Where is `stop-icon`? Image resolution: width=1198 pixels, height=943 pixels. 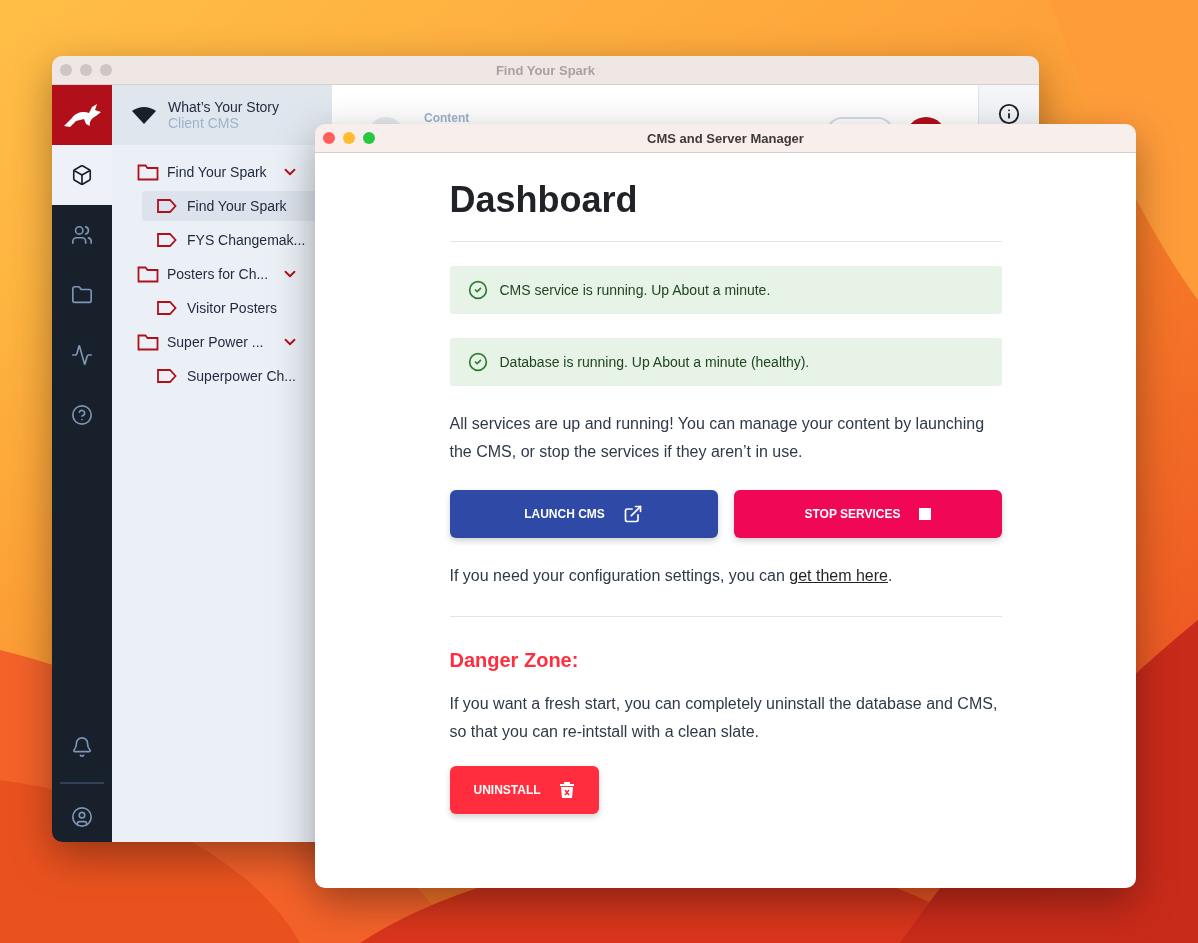 stop-icon is located at coordinates (924, 514).